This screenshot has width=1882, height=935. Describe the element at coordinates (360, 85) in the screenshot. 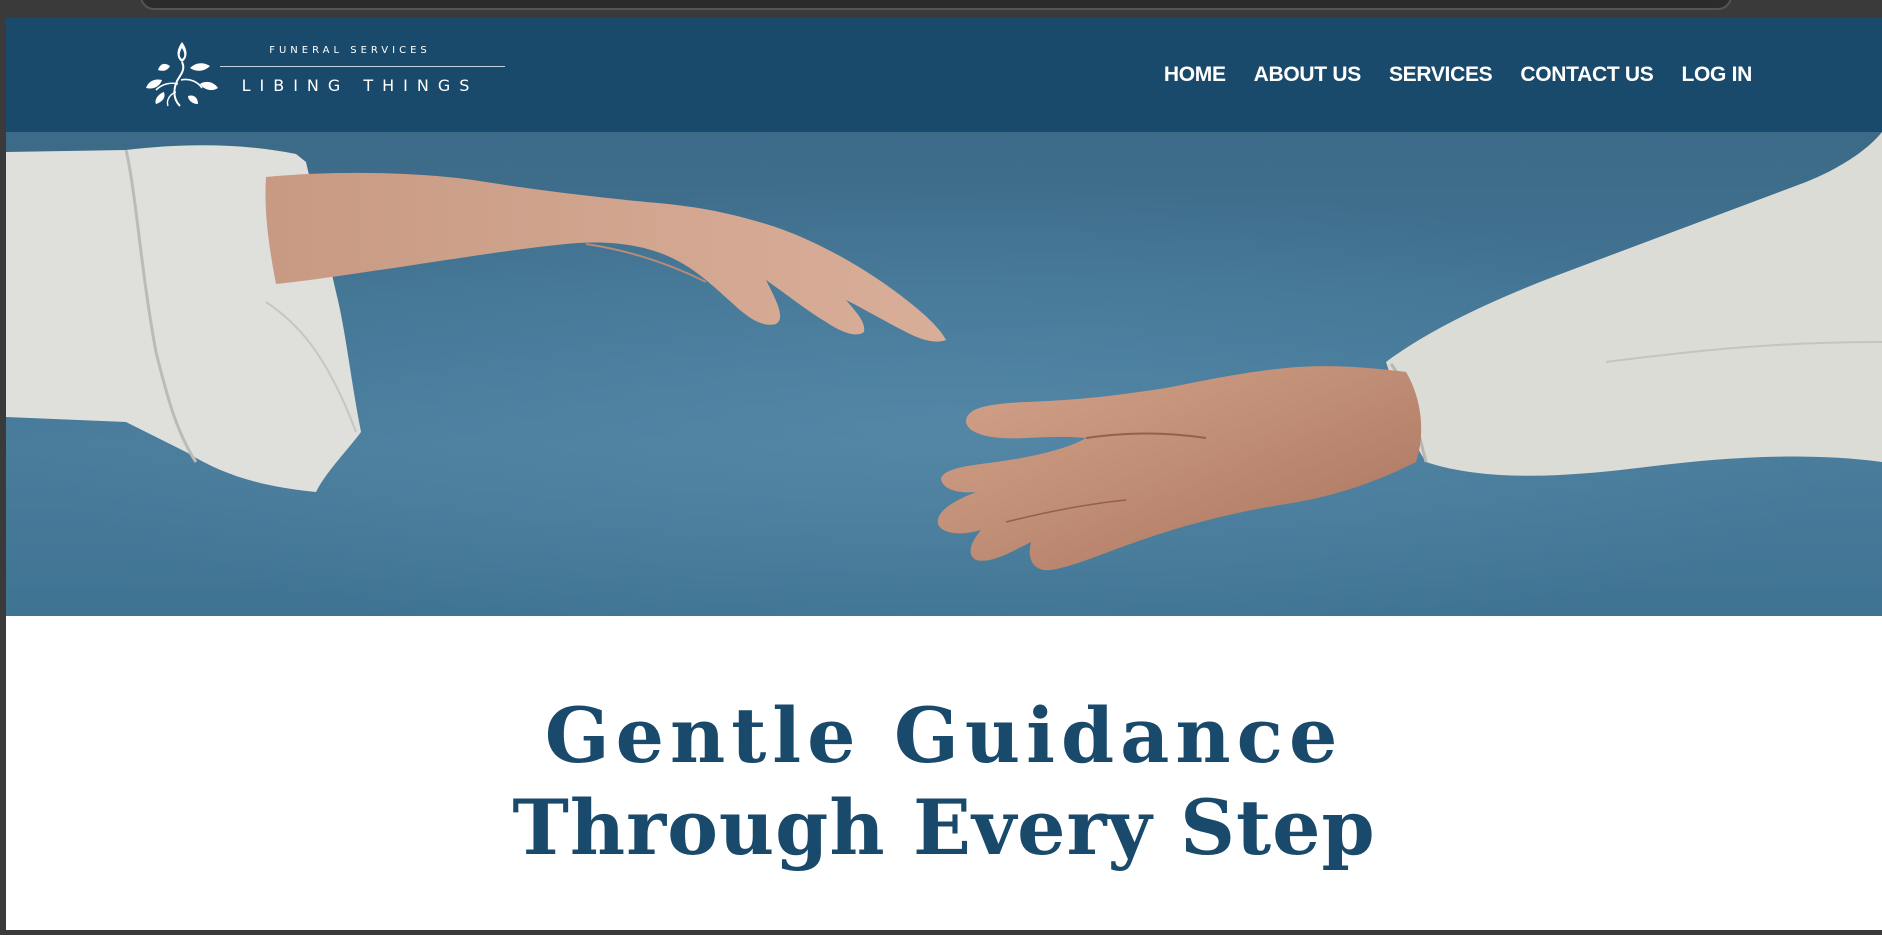

I see `brand-name: LIBING THINGS` at that location.